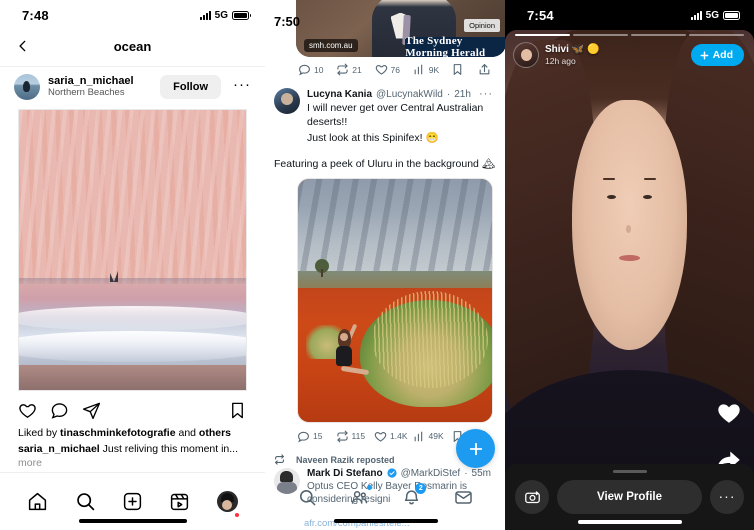 This screenshot has height=530, width=754. What do you see at coordinates (629, 497) in the screenshot?
I see `view-profile-button: View Profile` at bounding box center [629, 497].